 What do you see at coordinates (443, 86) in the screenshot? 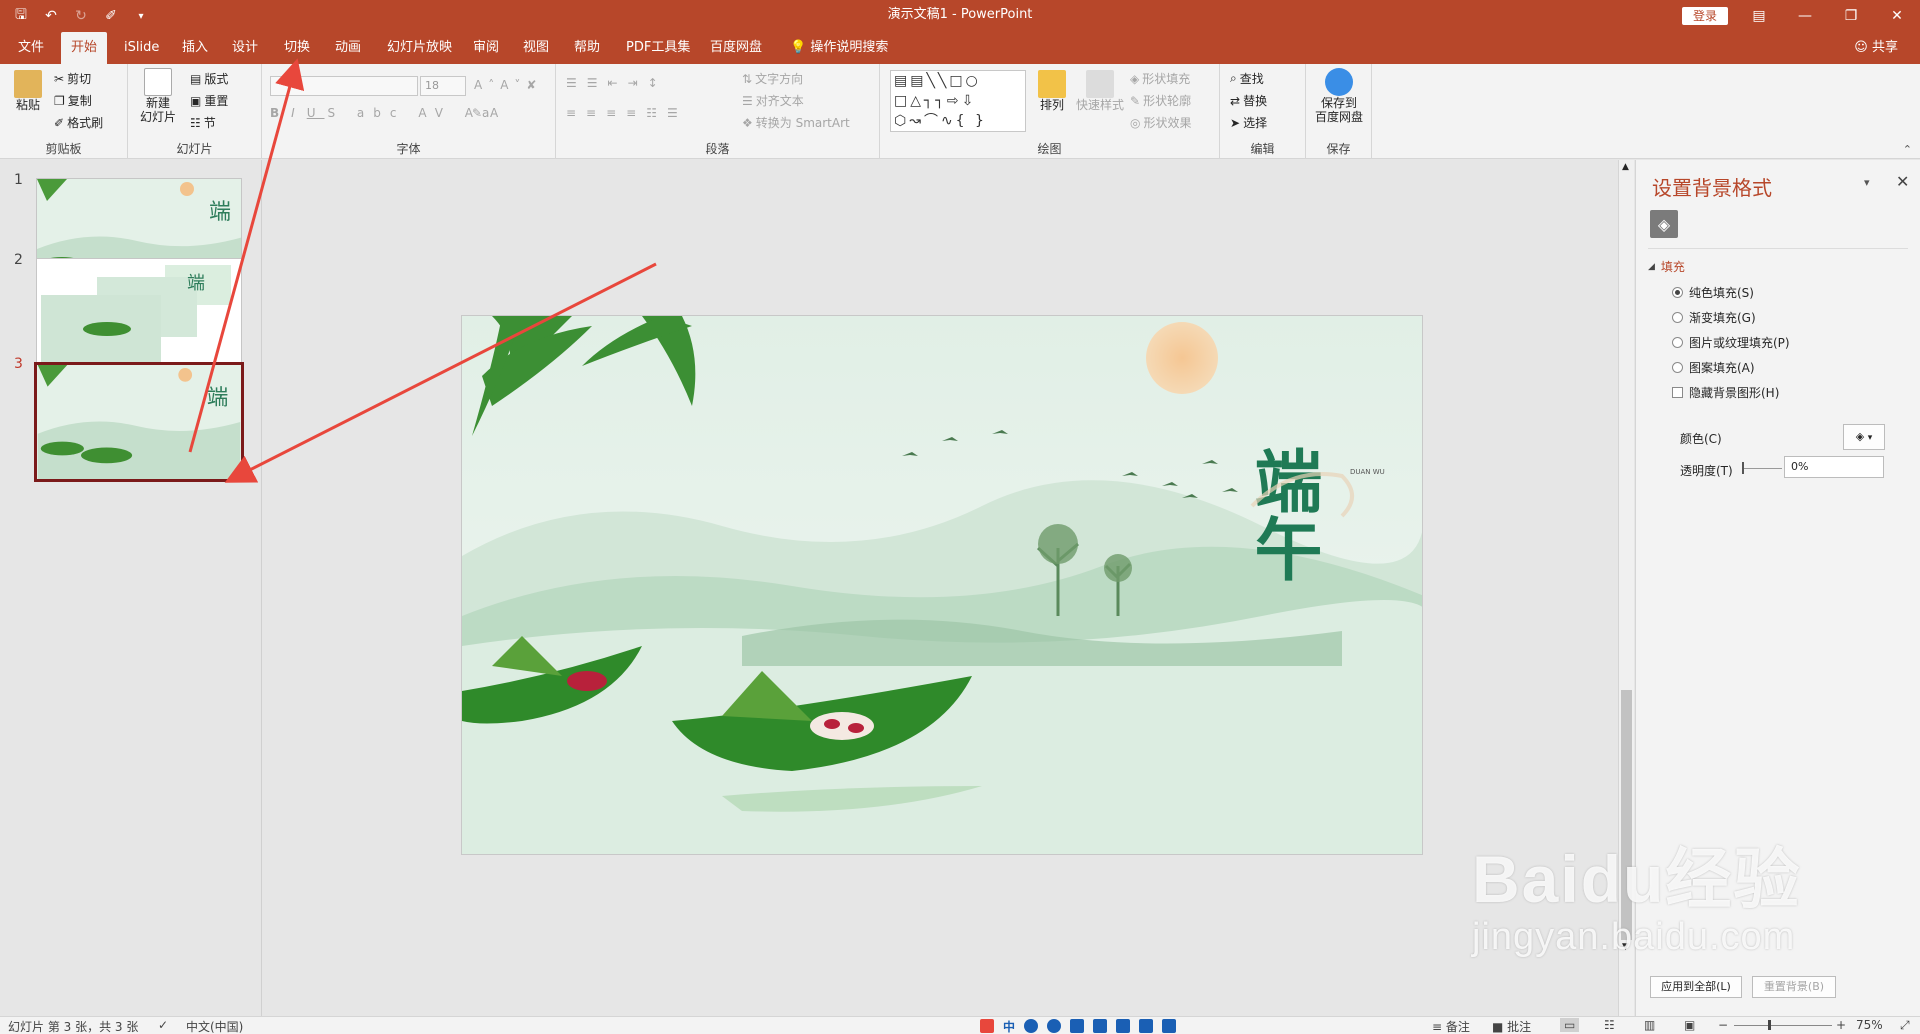
I see `font-size-combo: 18` at bounding box center [443, 86].